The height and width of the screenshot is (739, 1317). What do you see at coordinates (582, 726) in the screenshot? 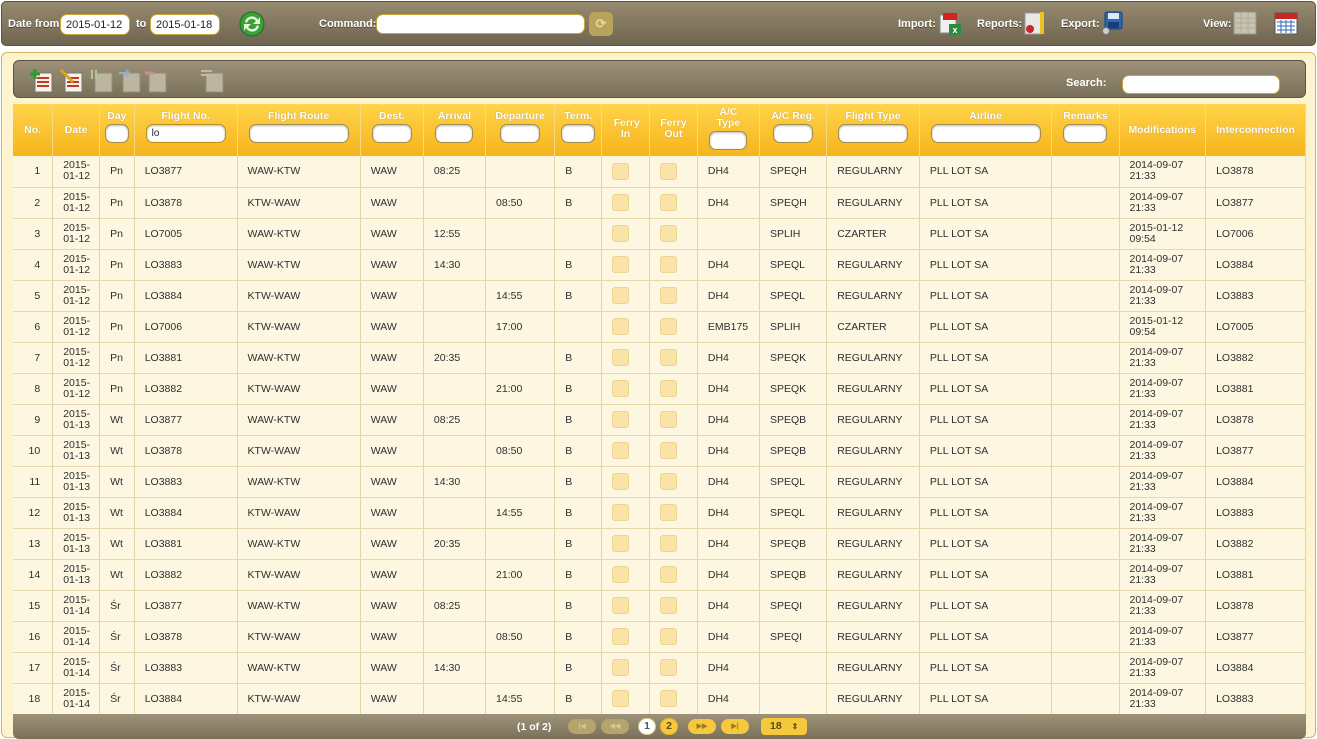
I see `first-page-button: |◀` at bounding box center [582, 726].